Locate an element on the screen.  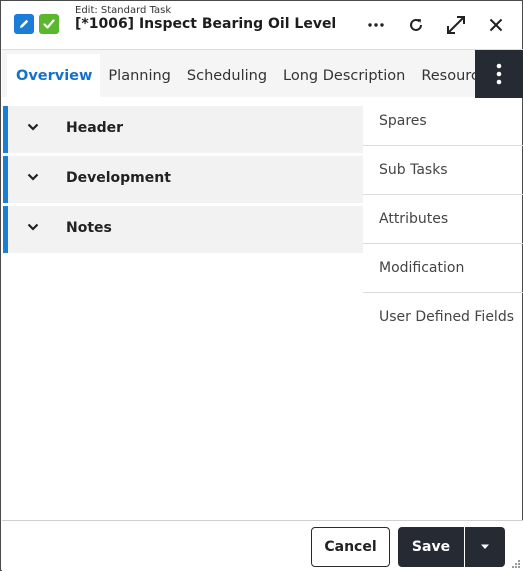
more-options-button is located at coordinates (376, 25).